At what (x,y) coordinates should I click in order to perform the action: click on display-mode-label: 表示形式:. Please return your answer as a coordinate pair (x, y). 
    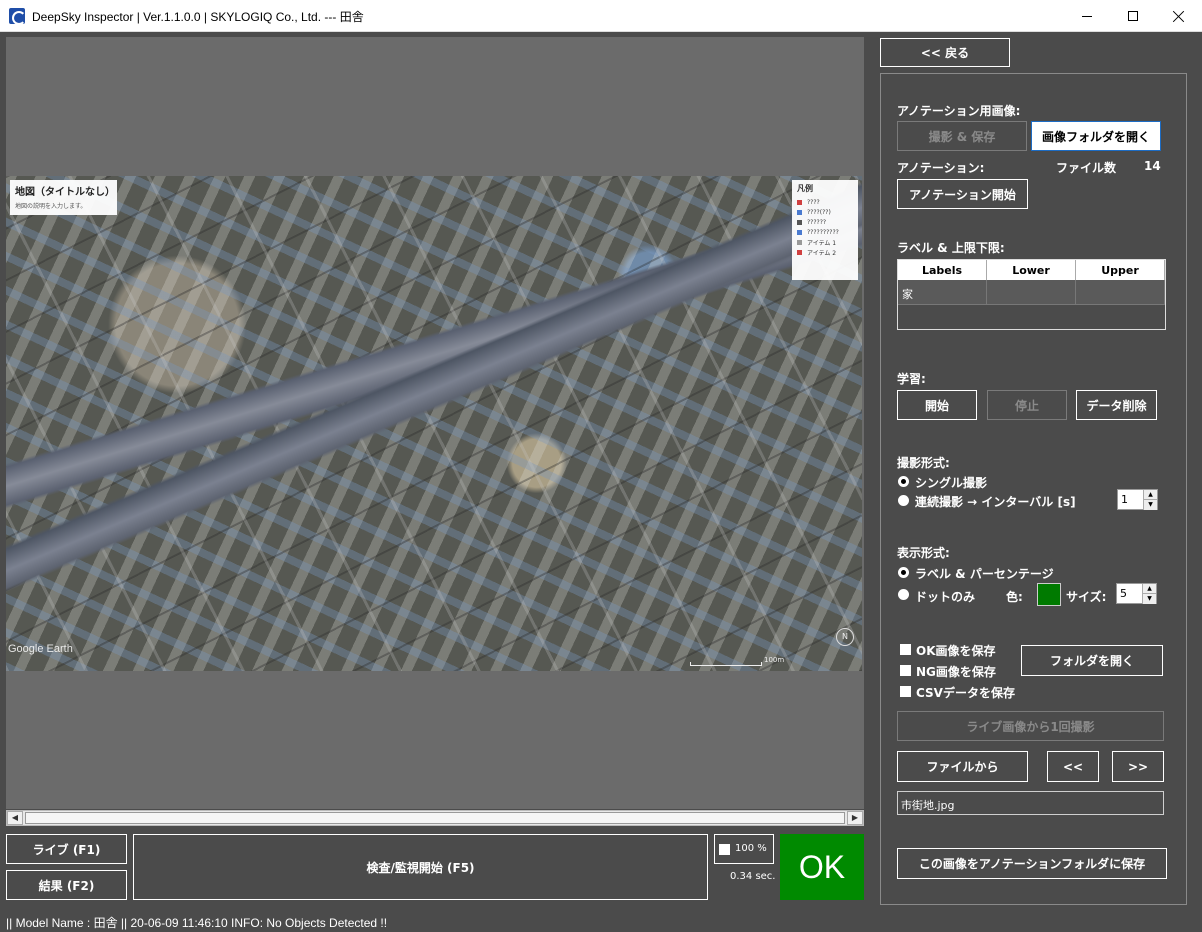
    Looking at the image, I should click on (923, 553).